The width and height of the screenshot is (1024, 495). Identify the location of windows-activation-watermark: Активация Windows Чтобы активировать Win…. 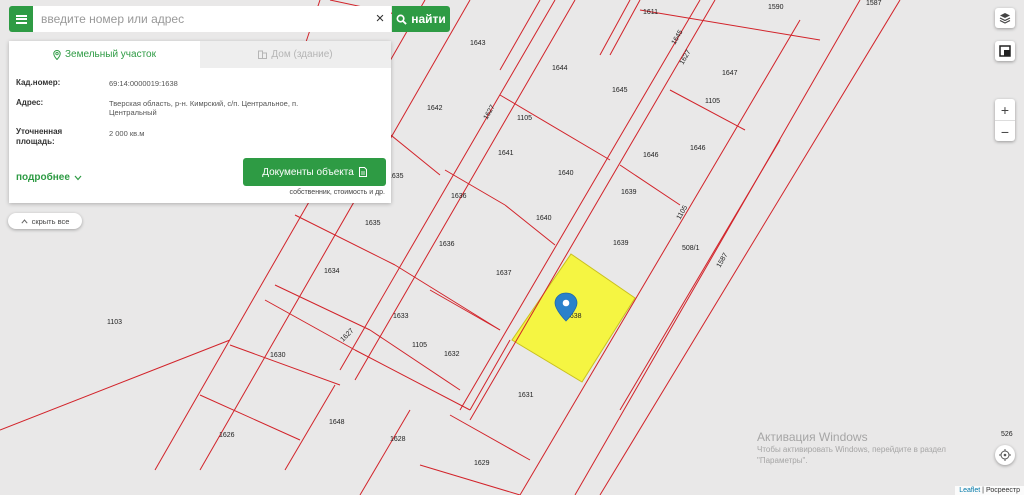
(851, 448).